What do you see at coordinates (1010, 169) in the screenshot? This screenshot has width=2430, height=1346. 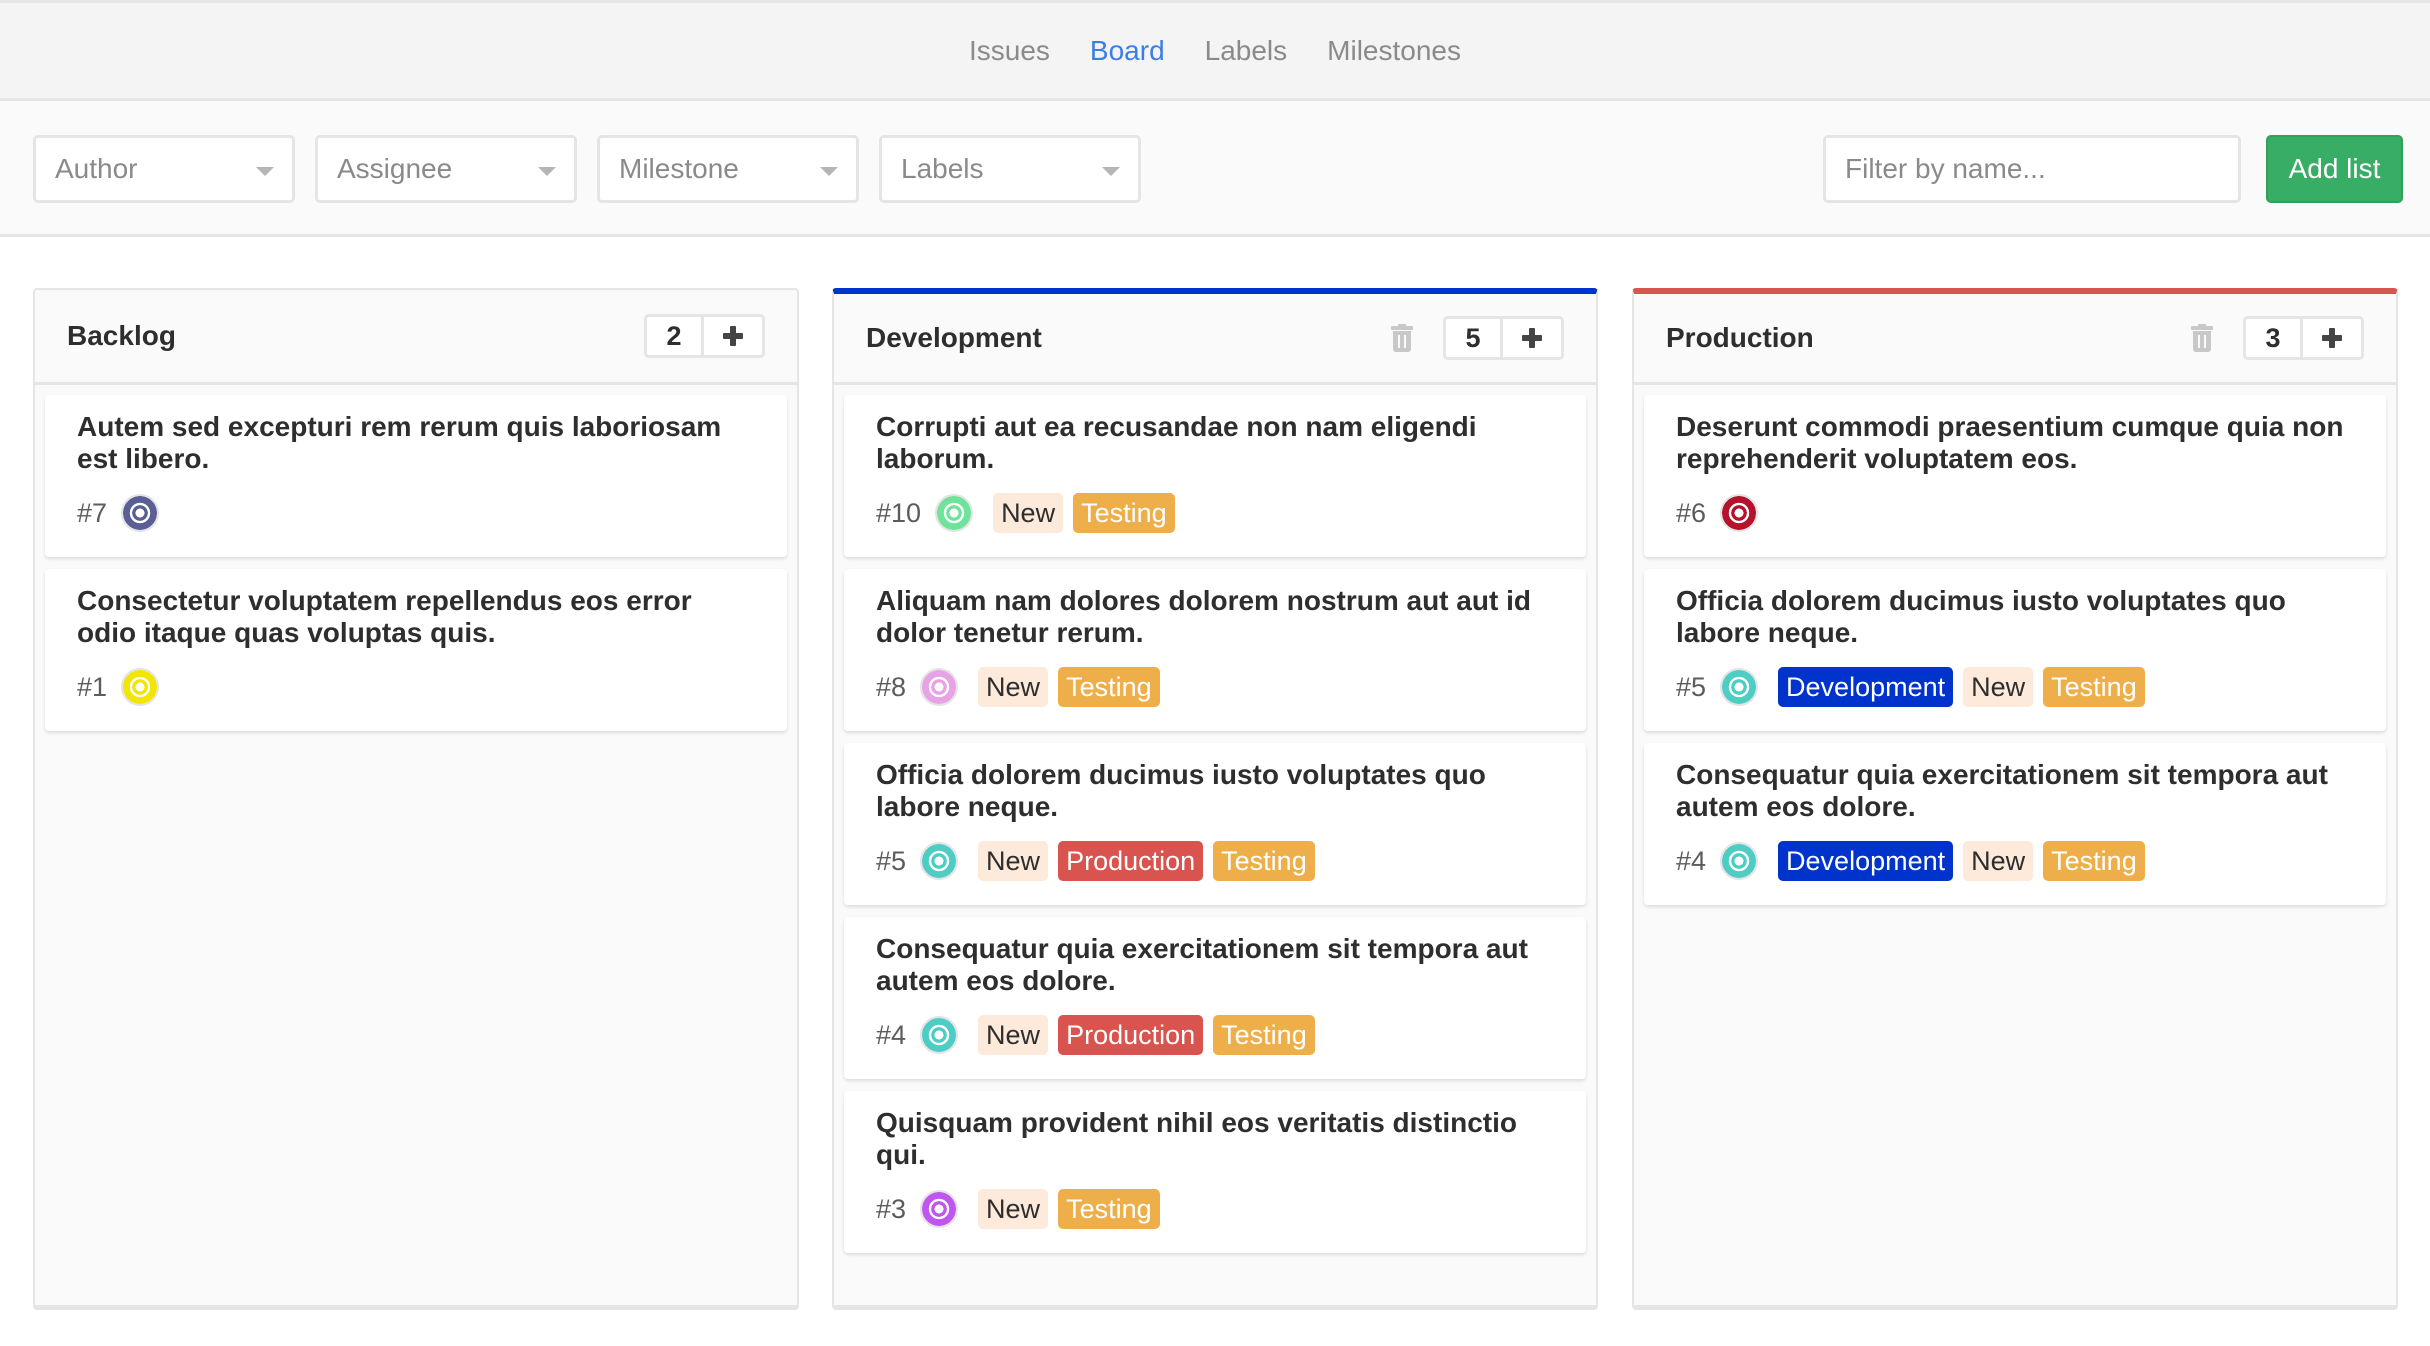 I see `labels-dropdown: Labels` at bounding box center [1010, 169].